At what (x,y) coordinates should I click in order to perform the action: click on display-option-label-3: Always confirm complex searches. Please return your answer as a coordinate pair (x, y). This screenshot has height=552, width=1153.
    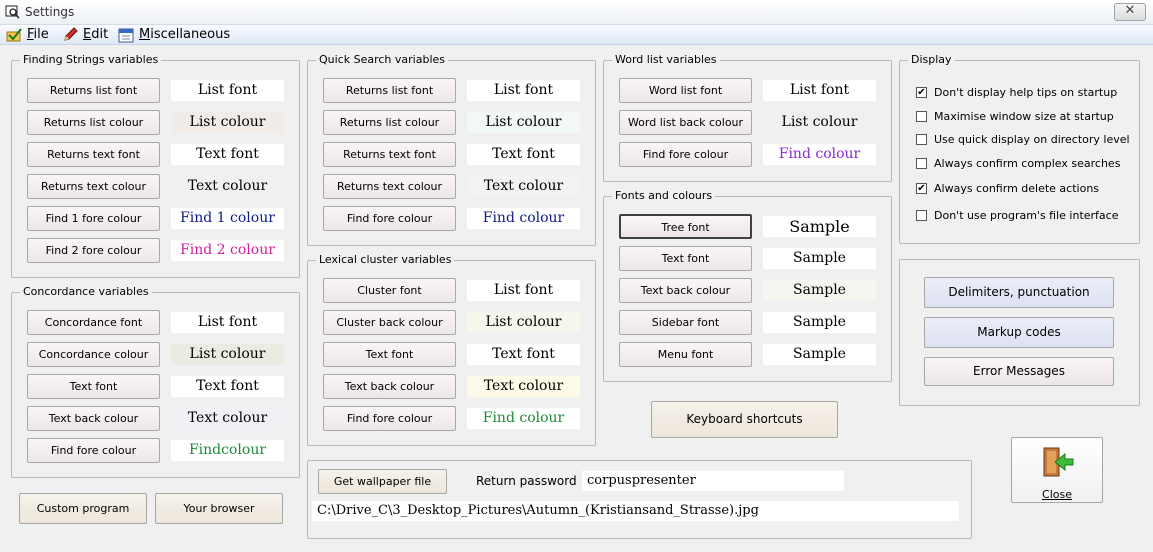
    Looking at the image, I should click on (1027, 163).